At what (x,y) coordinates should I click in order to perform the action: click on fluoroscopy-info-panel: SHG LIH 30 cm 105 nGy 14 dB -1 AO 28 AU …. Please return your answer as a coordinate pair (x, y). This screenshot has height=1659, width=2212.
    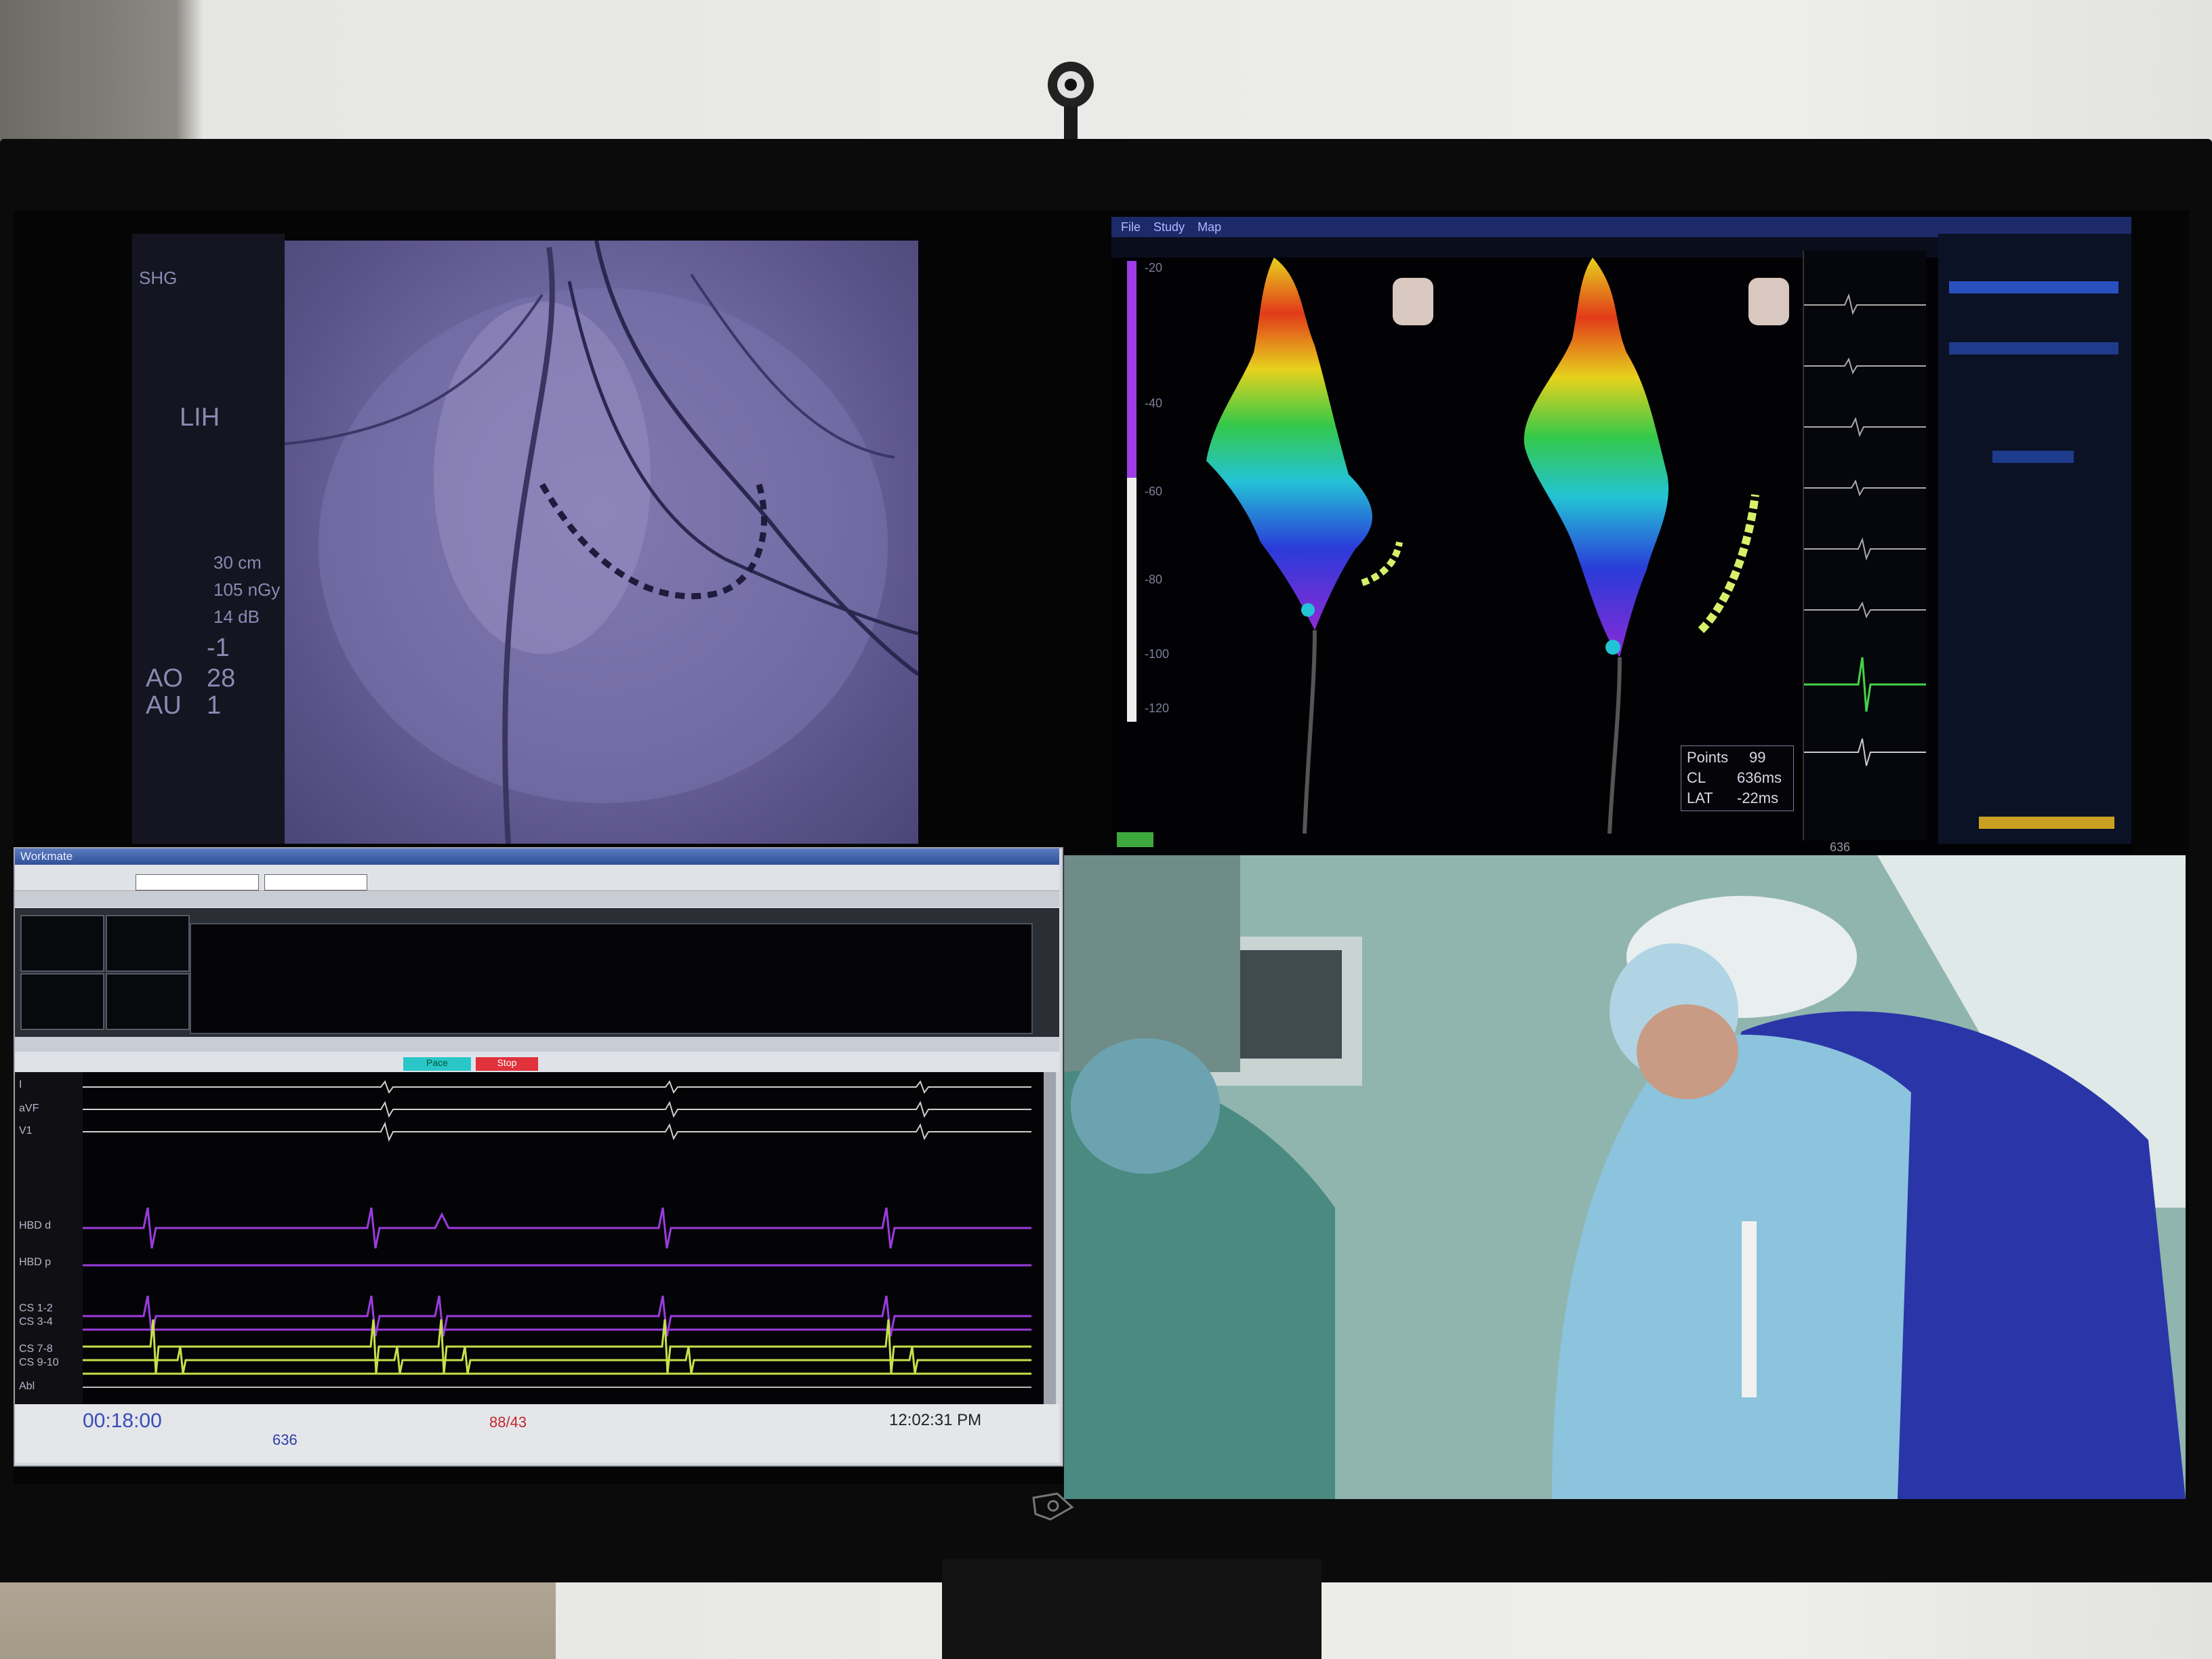
    Looking at the image, I should click on (208, 539).